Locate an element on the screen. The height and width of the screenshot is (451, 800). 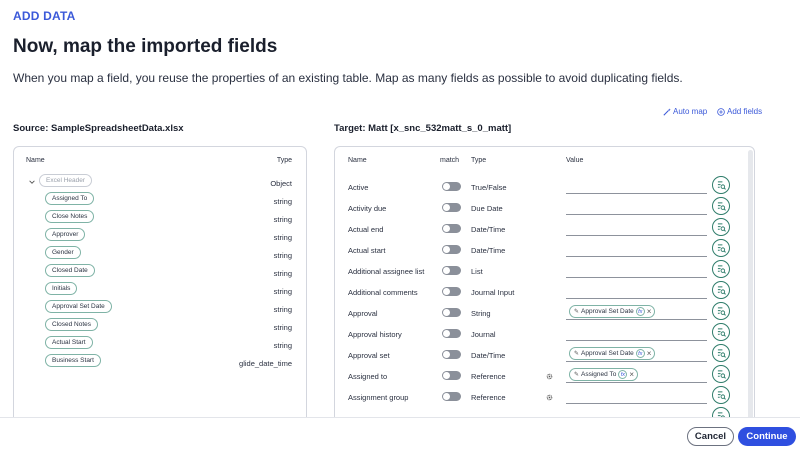
target-field-name: Additional comments is located at coordinates (383, 292).